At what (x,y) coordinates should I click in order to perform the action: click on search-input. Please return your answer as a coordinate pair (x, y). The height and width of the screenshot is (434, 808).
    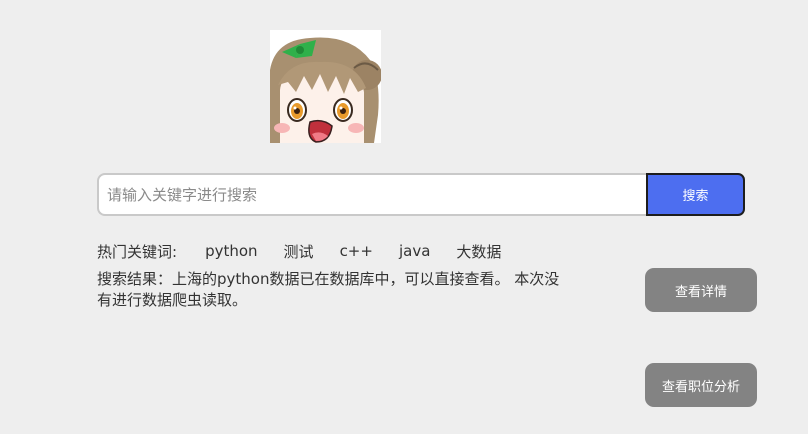
    Looking at the image, I should click on (371, 194).